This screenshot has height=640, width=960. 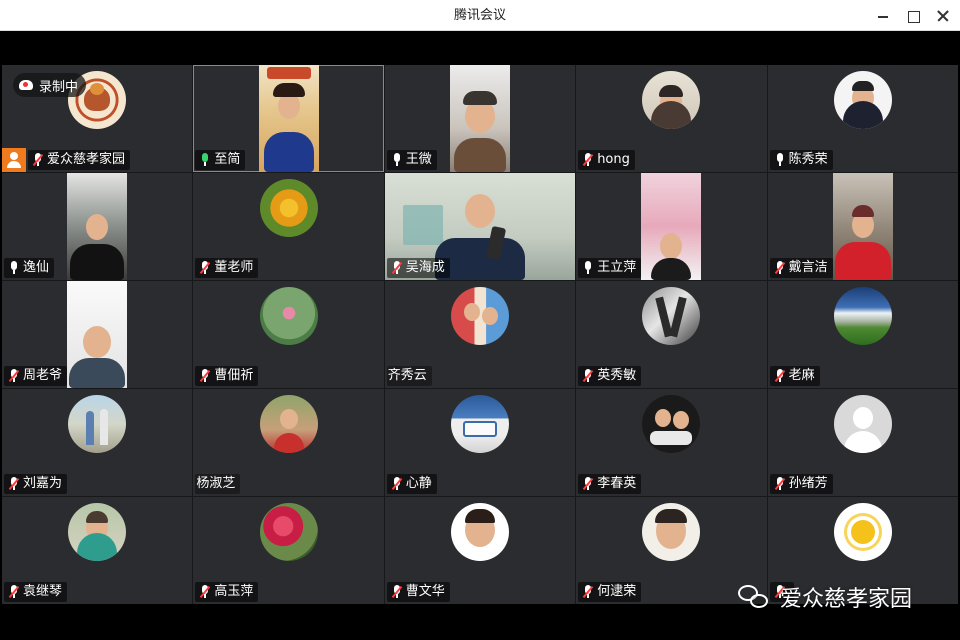 What do you see at coordinates (671, 118) in the screenshot?
I see `participant-tile: hong` at bounding box center [671, 118].